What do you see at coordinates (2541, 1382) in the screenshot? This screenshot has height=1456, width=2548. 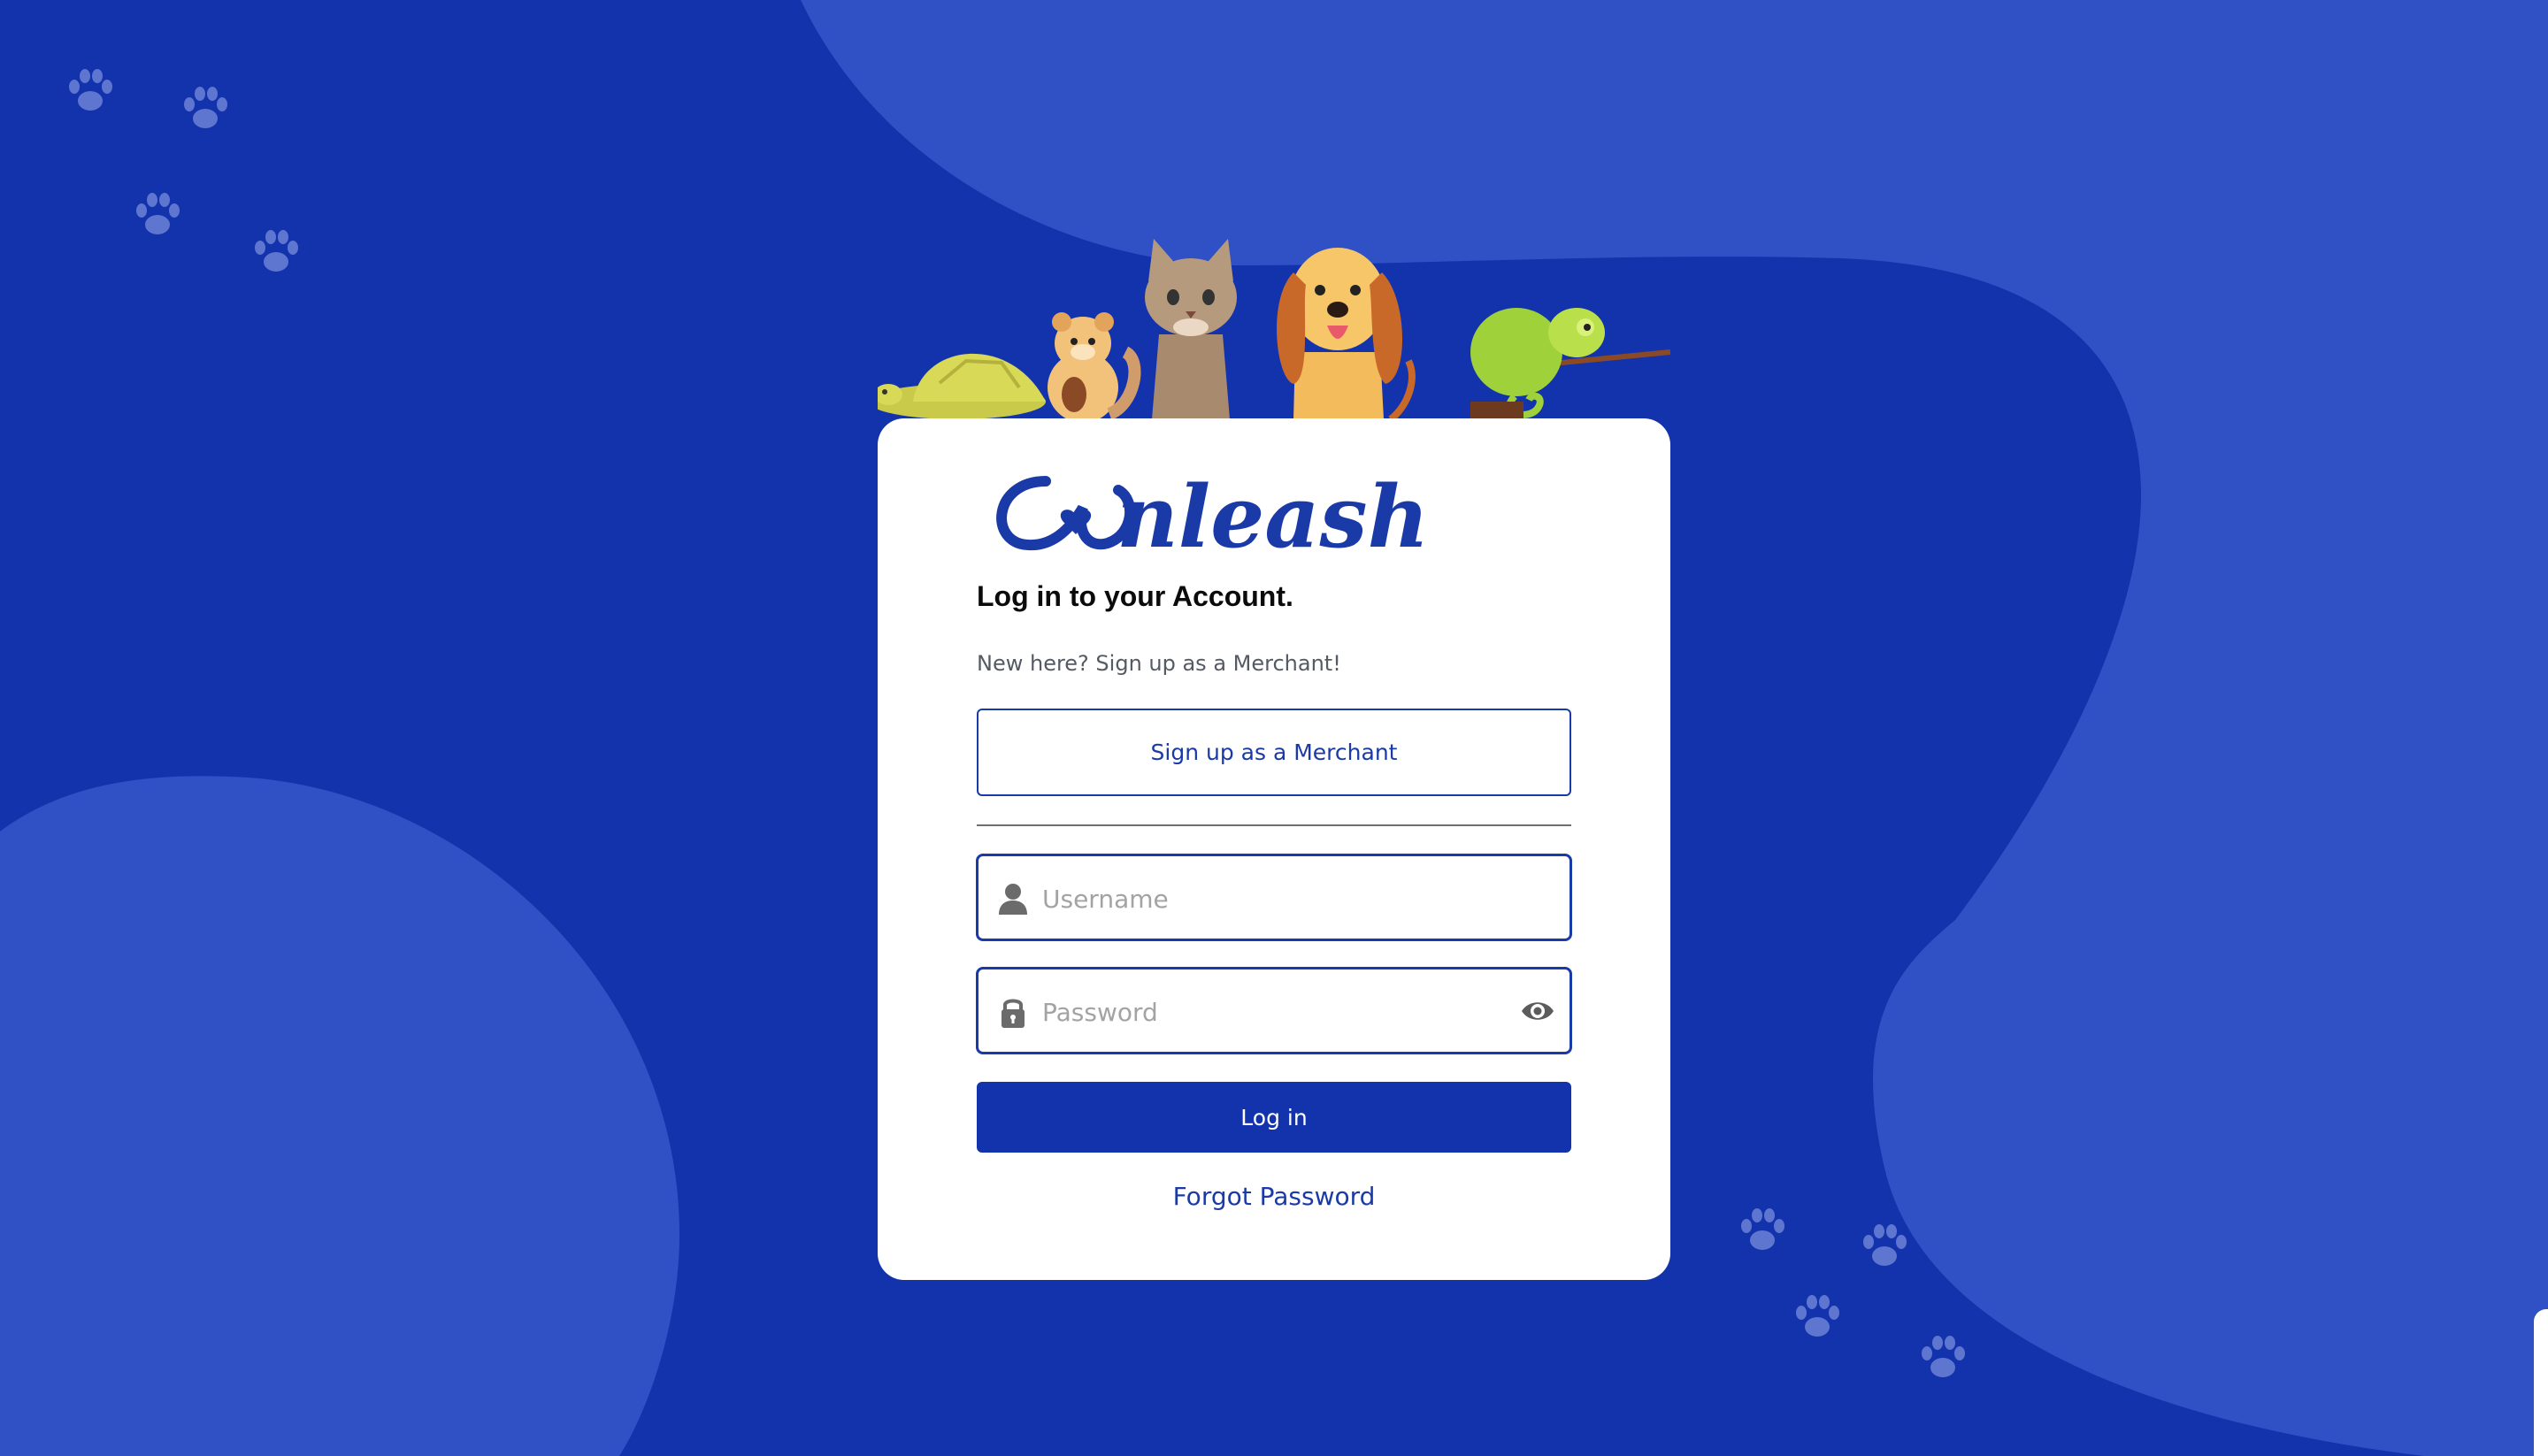 I see `side-tab` at bounding box center [2541, 1382].